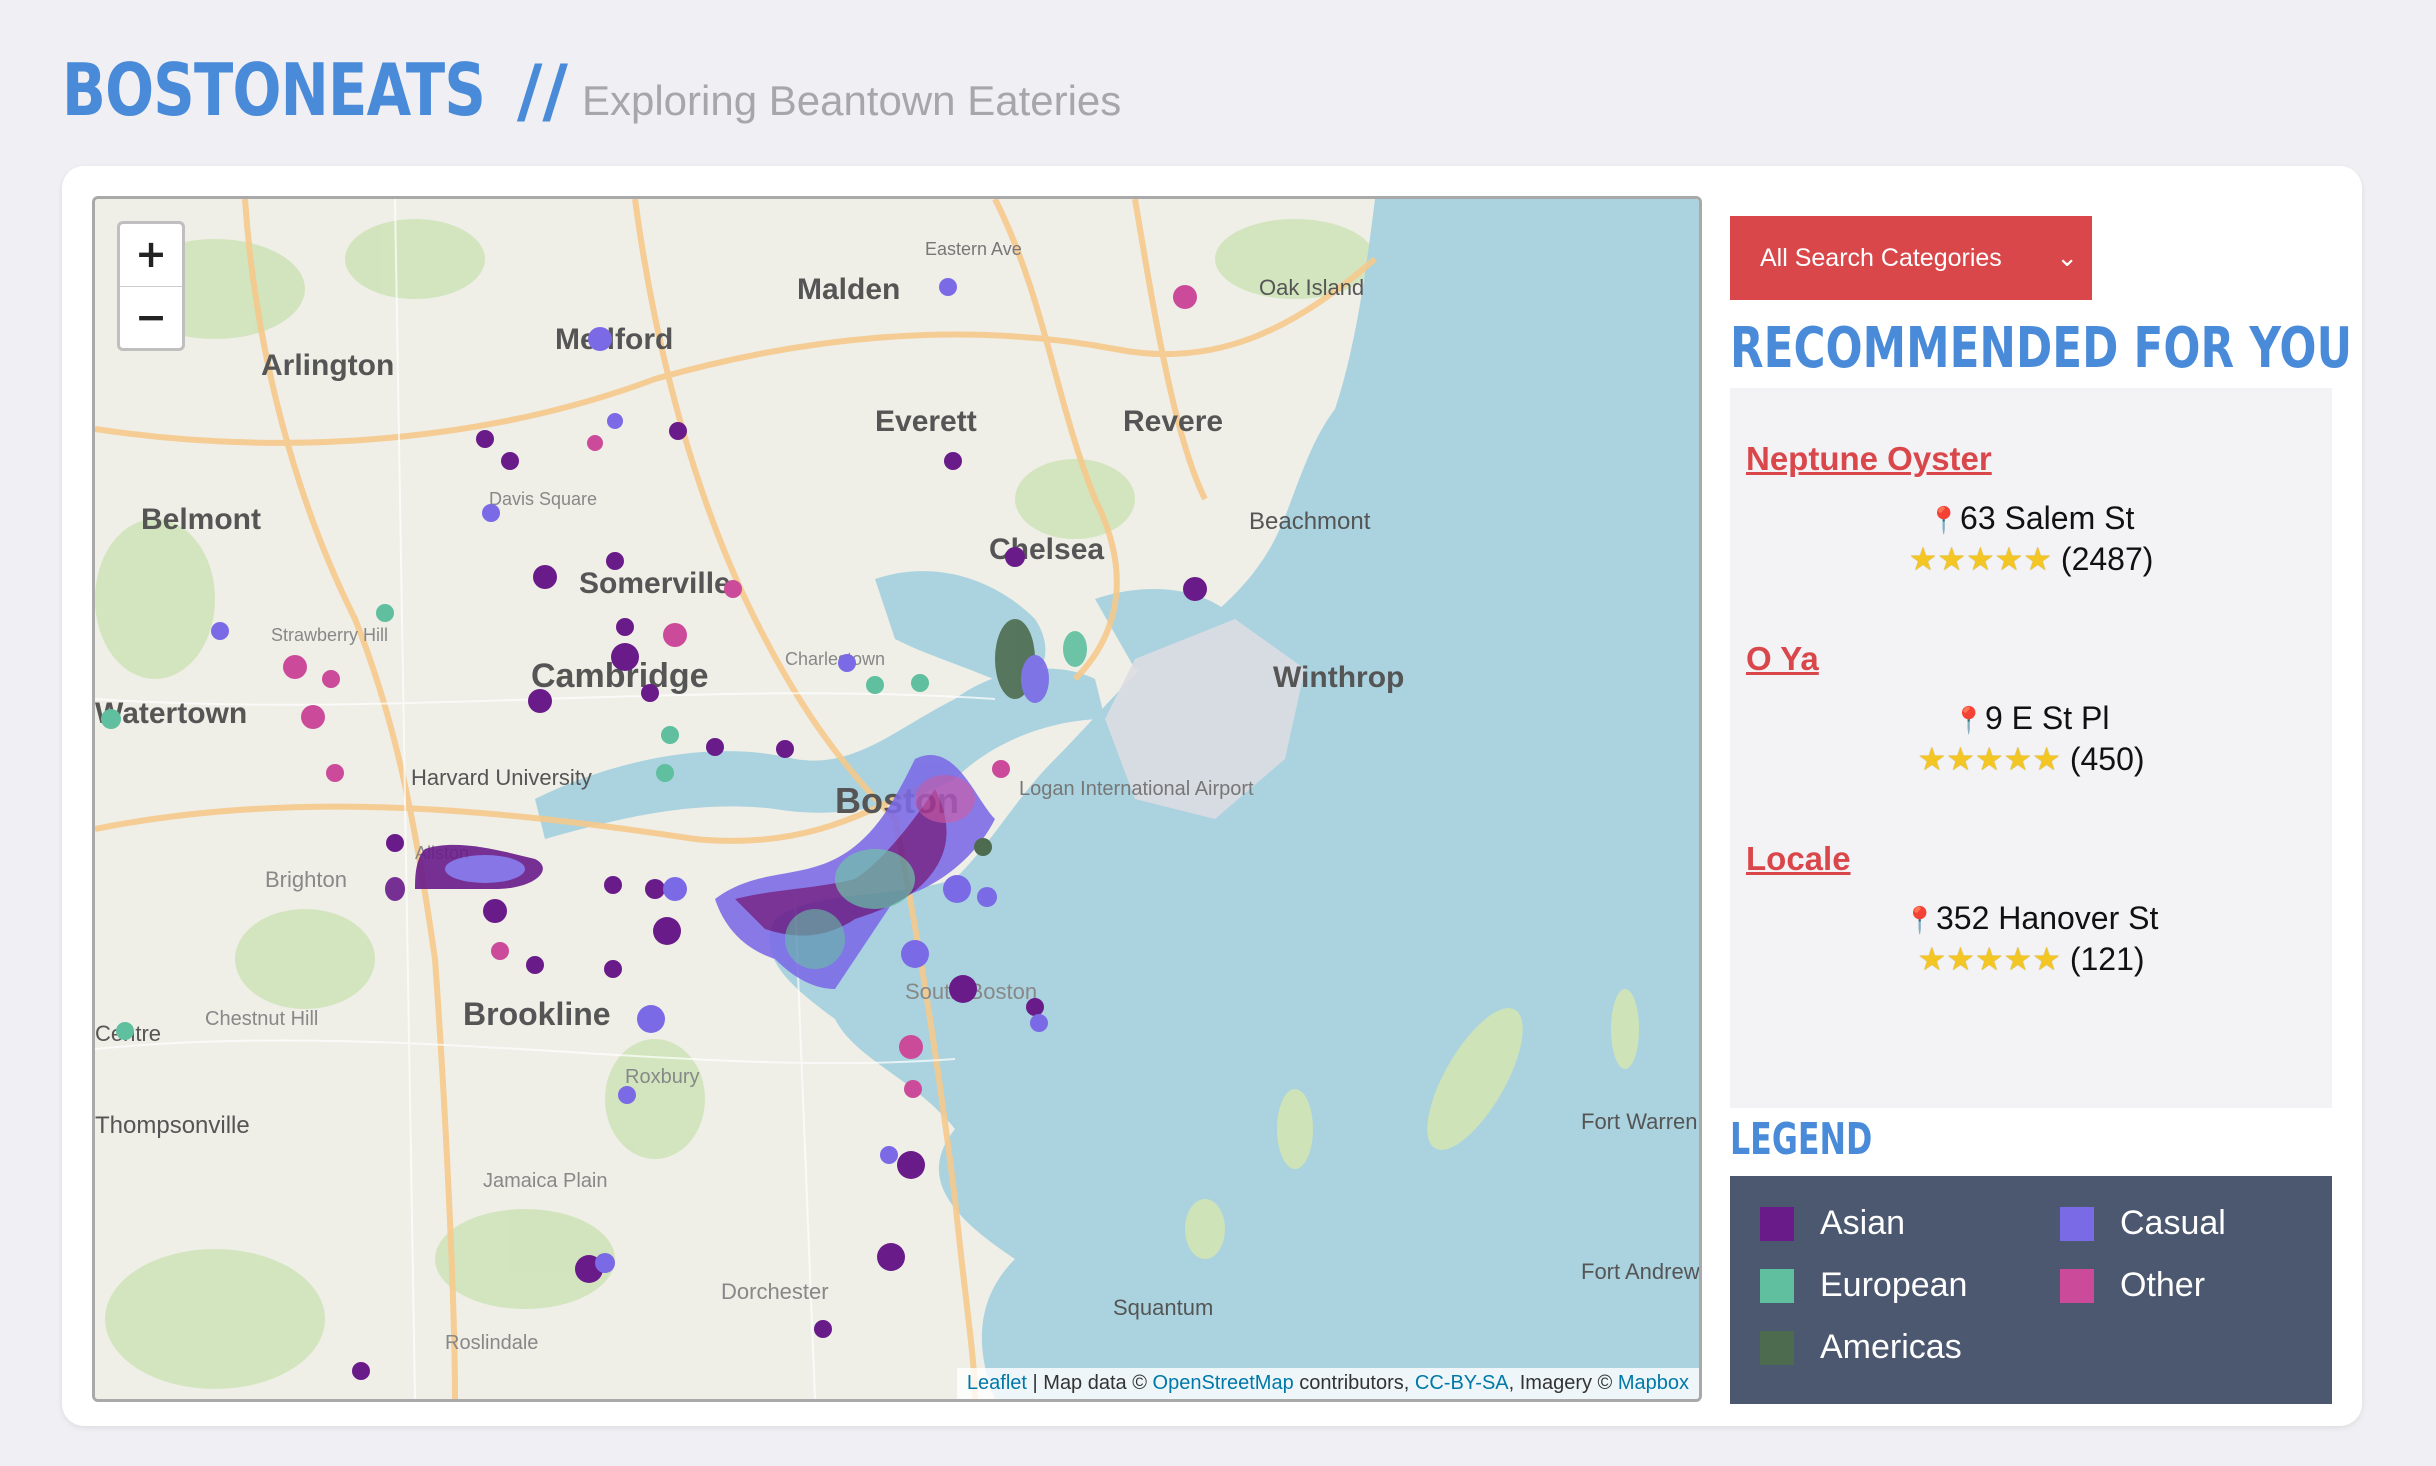 The width and height of the screenshot is (2436, 1466). What do you see at coordinates (2031, 718) in the screenshot?
I see `recommendation-address: 📍9 E St Pl` at bounding box center [2031, 718].